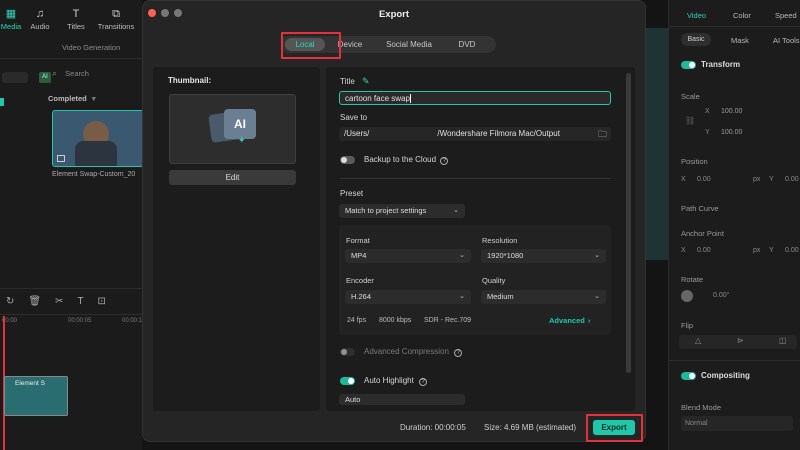  I want to click on anchor-x-label: X, so click(683, 250).